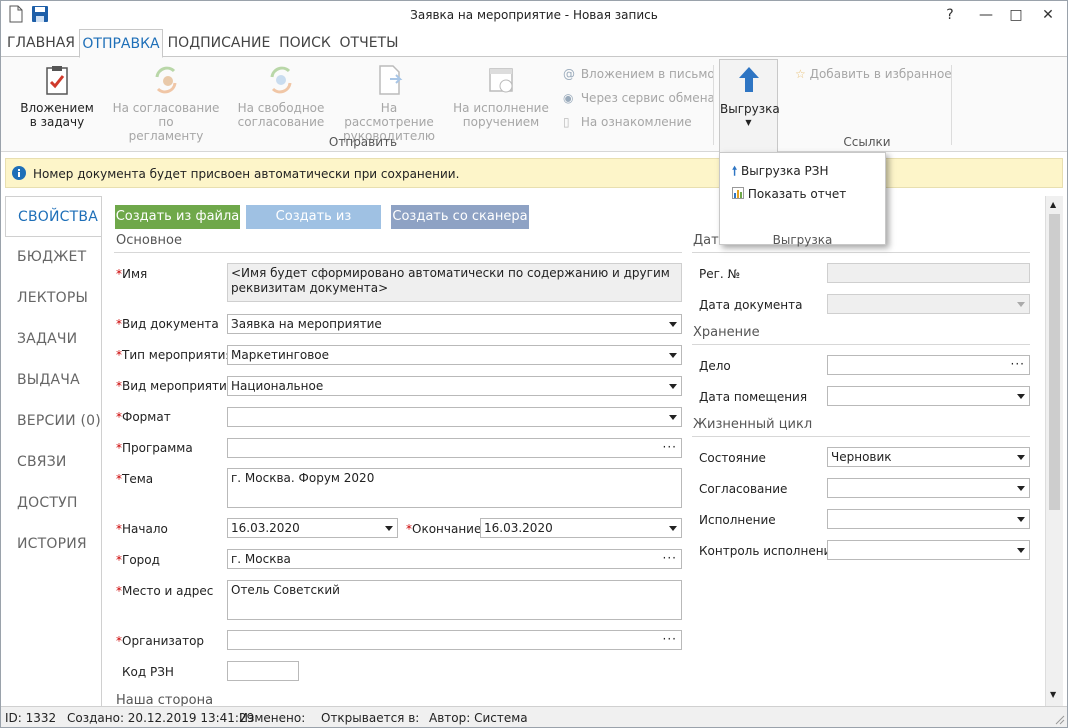  Describe the element at coordinates (53, 462) in the screenshot. I see `nav-links: СВЯЗИ` at that location.